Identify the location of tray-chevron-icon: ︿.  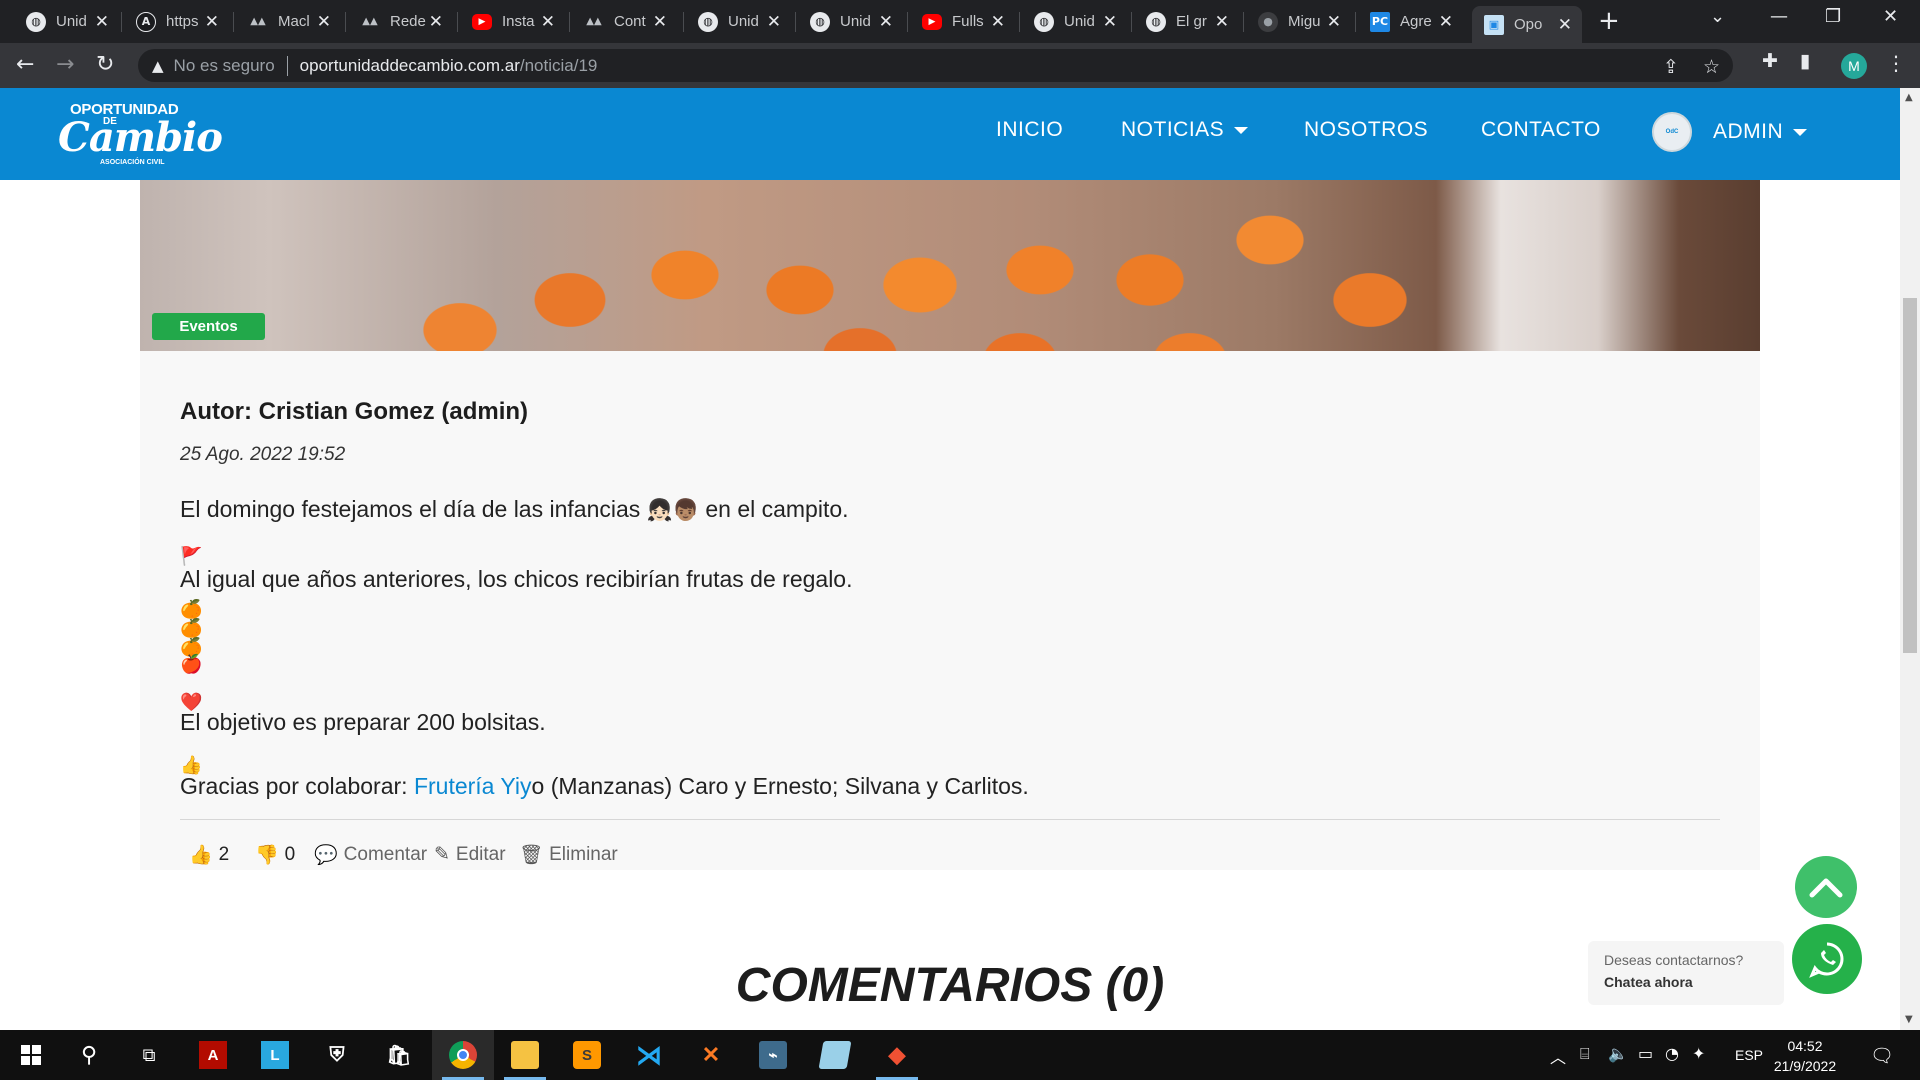
(1558, 1056).